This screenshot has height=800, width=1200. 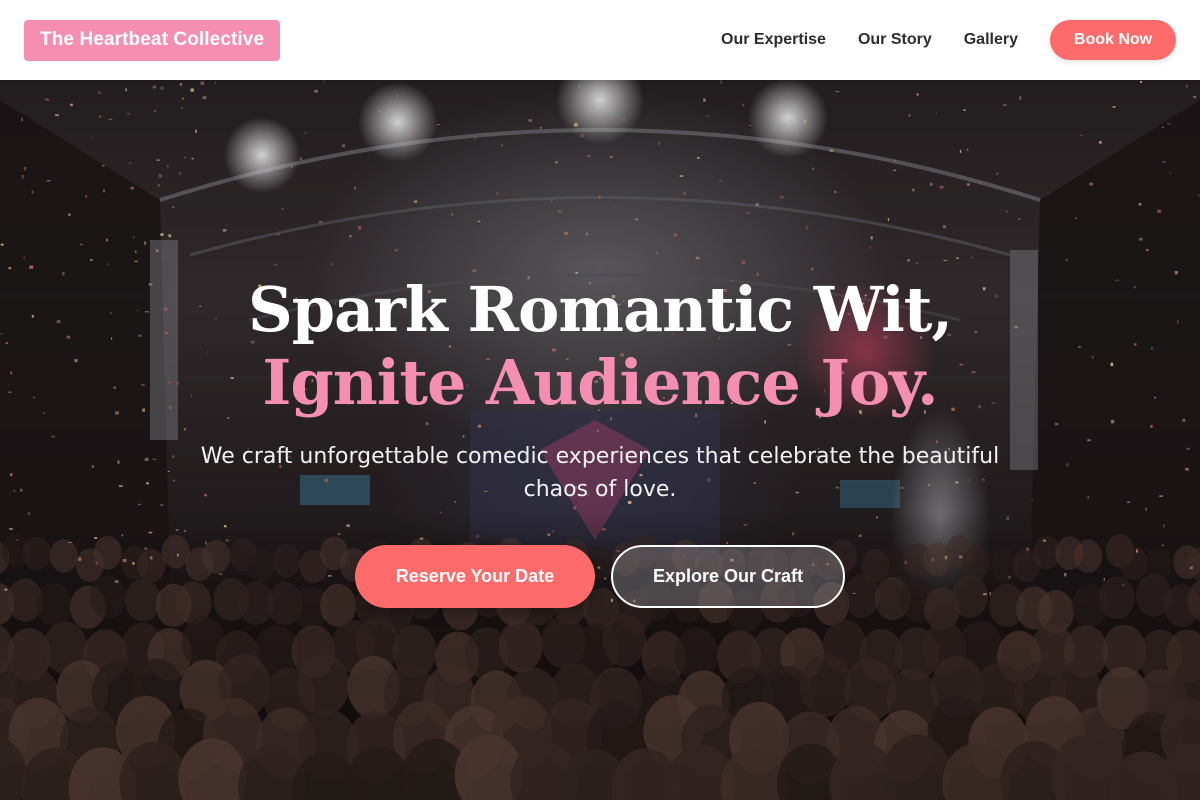 I want to click on explore-our-craft-button: Explore Our Craft, so click(x=728, y=576).